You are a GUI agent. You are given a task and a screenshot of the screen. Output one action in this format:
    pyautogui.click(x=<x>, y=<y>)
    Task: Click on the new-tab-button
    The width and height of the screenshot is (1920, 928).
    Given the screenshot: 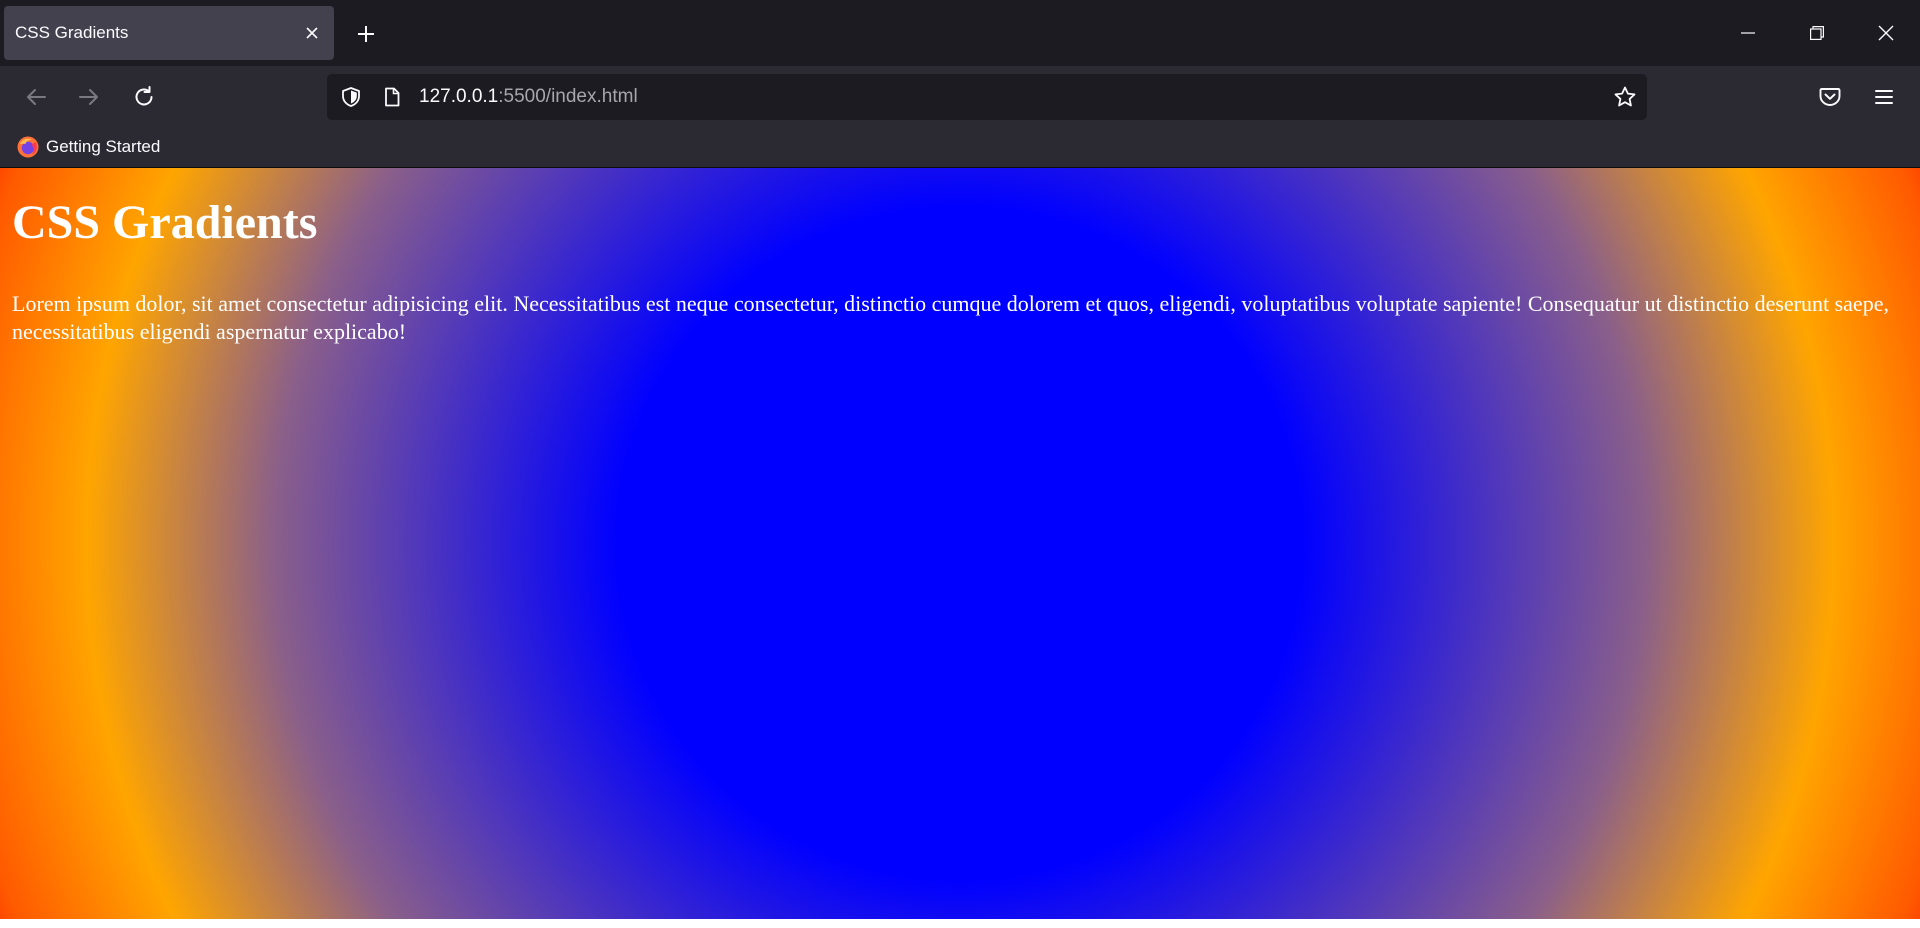 What is the action you would take?
    pyautogui.click(x=366, y=34)
    